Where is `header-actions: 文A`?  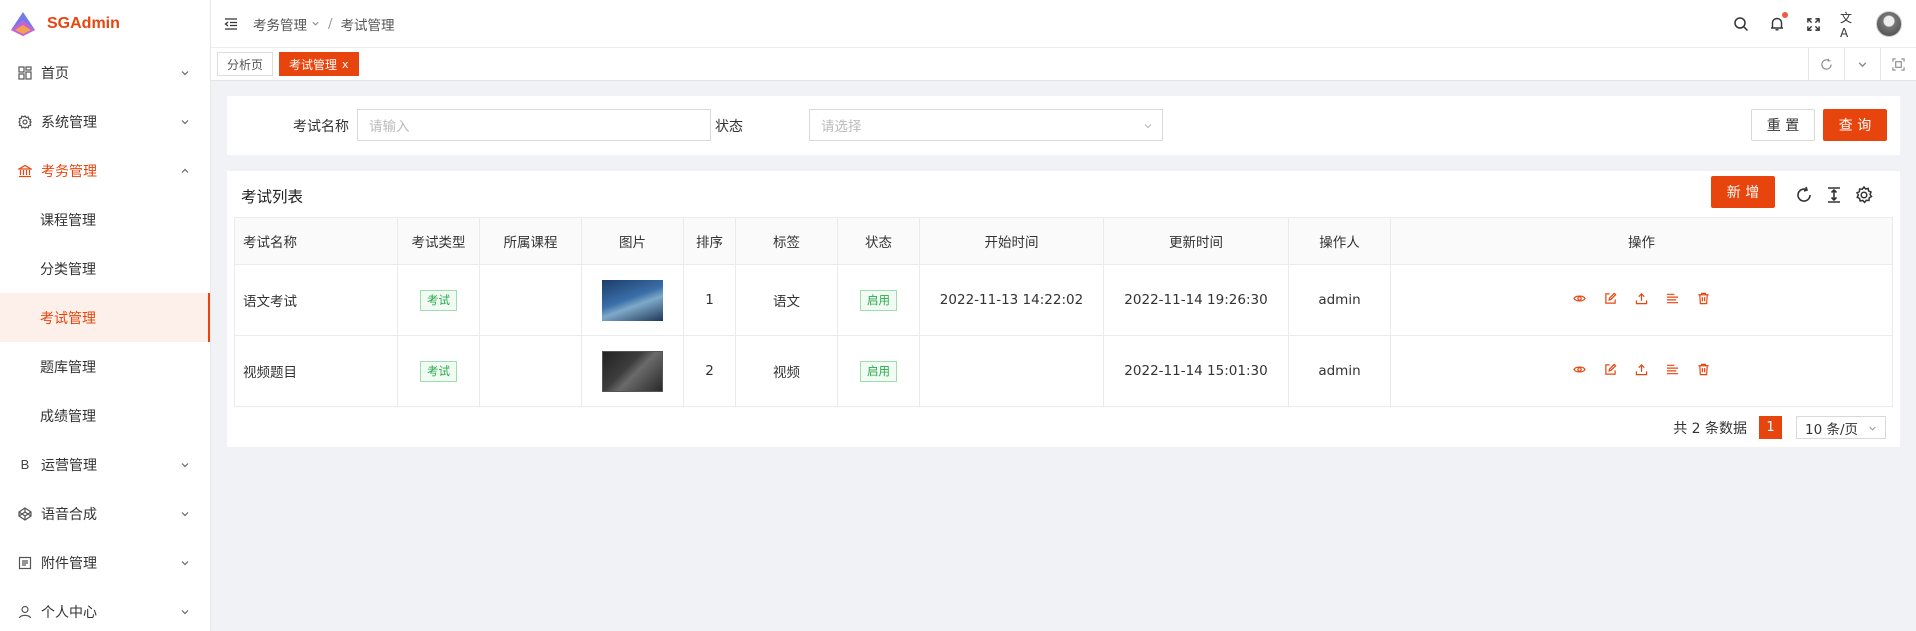
header-actions: 文A is located at coordinates (1808, 24).